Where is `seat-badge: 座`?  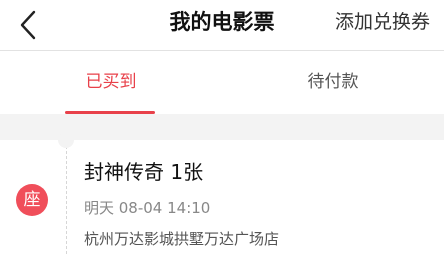
seat-badge: 座 is located at coordinates (32, 200).